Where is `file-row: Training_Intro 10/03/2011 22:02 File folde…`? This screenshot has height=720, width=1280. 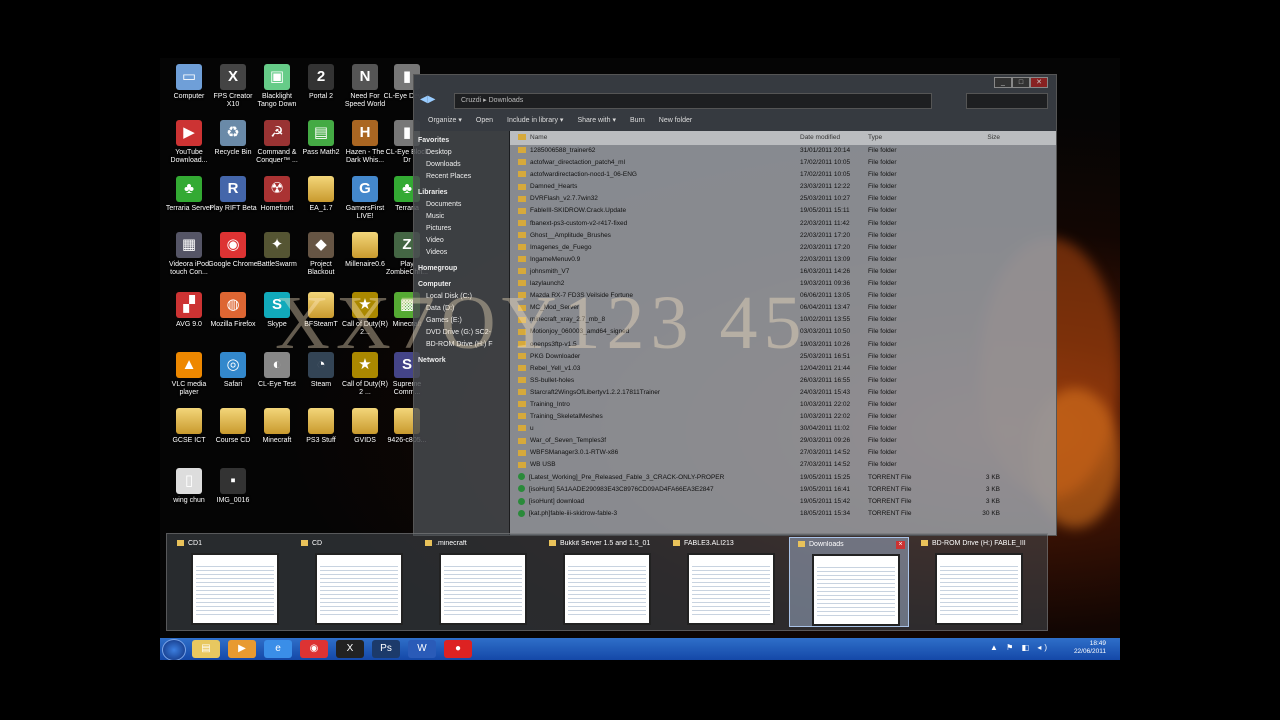 file-row: Training_Intro 10/03/2011 22:02 File folde… is located at coordinates (783, 405).